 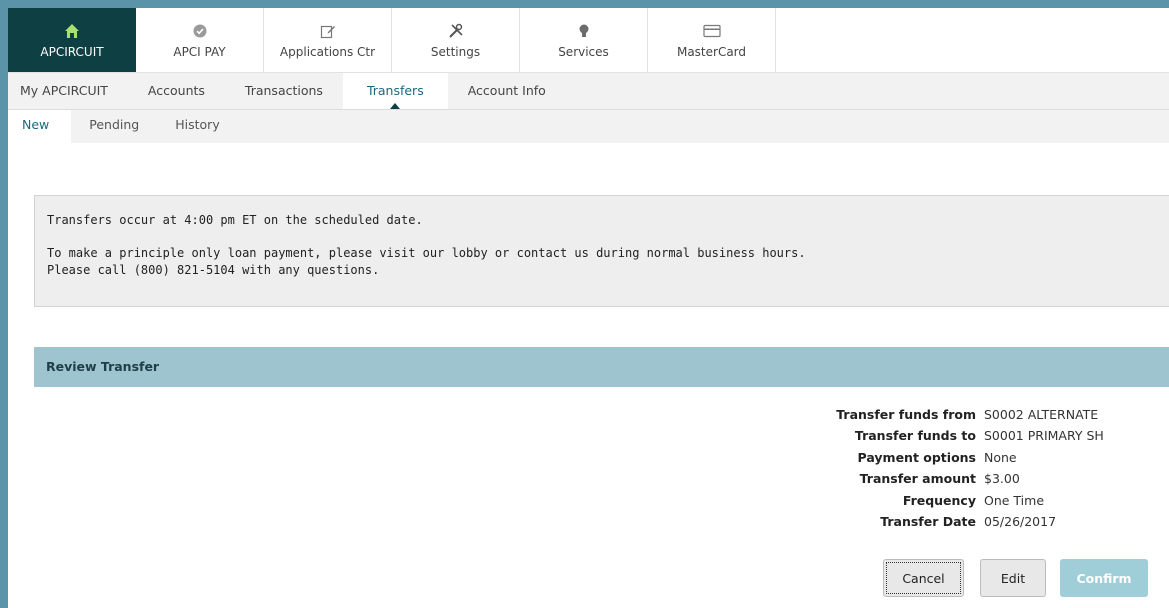 I want to click on detail-row: Transfer funds from S0002 ALTERNATE, so click(x=592, y=414).